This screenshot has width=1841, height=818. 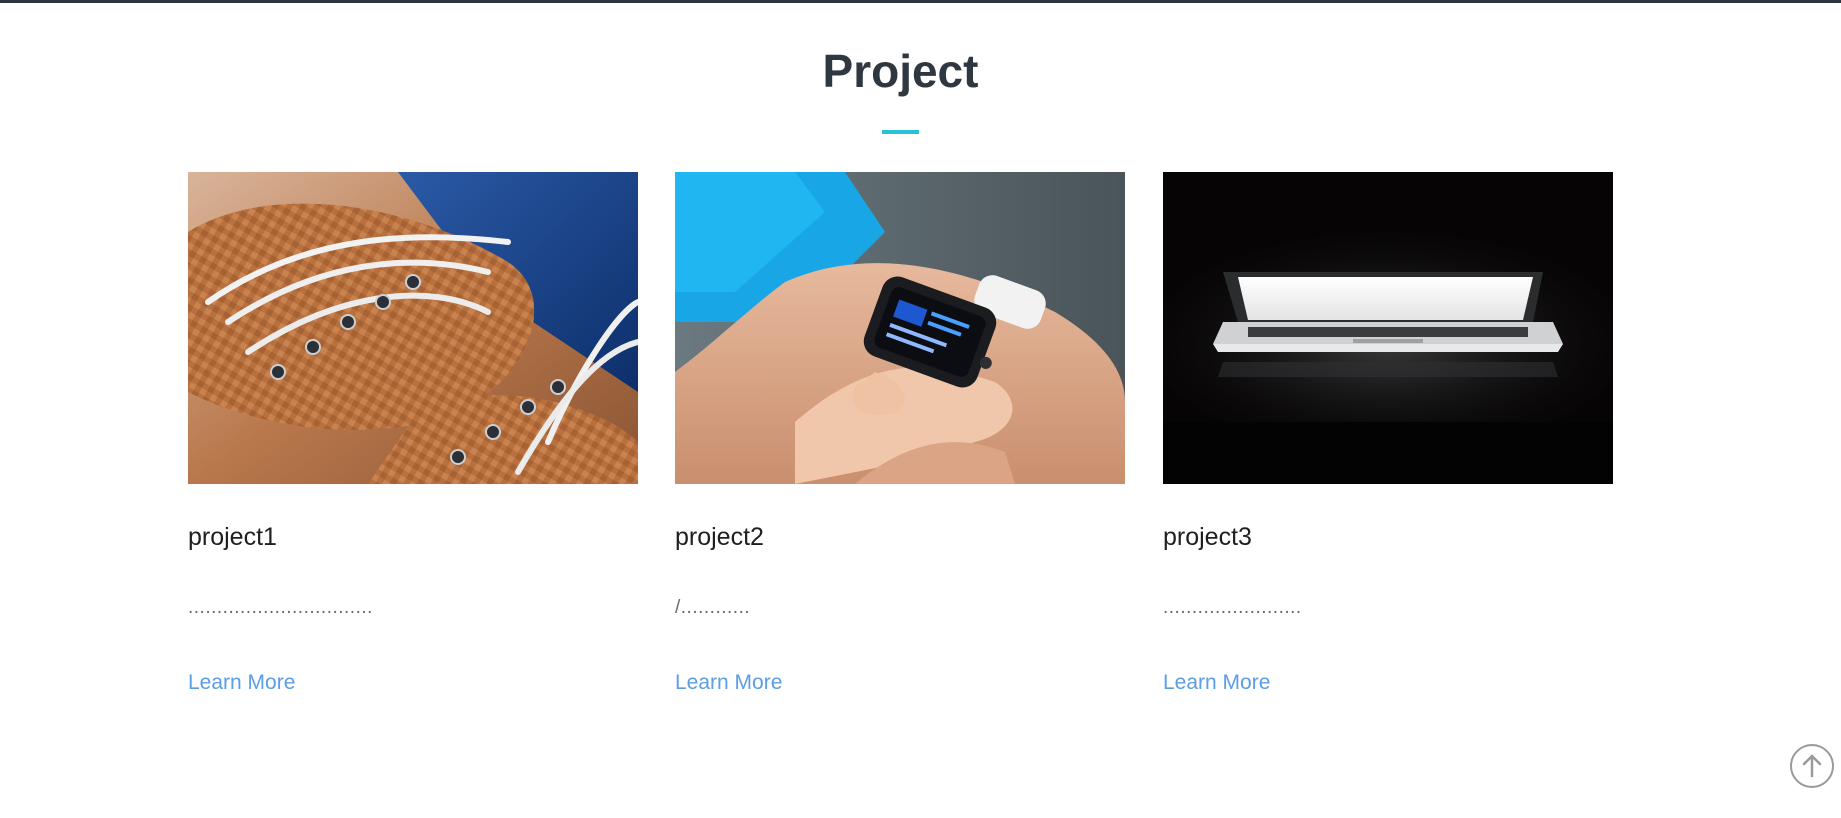 I want to click on top-border, so click(x=920, y=1).